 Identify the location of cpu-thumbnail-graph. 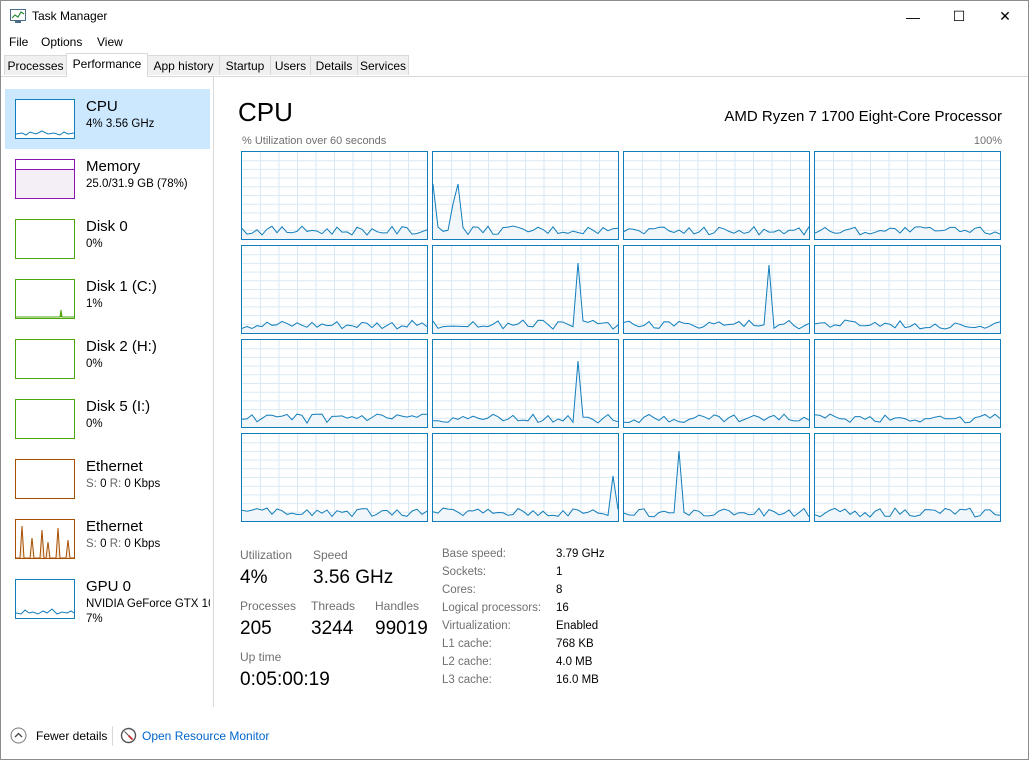
(45, 119).